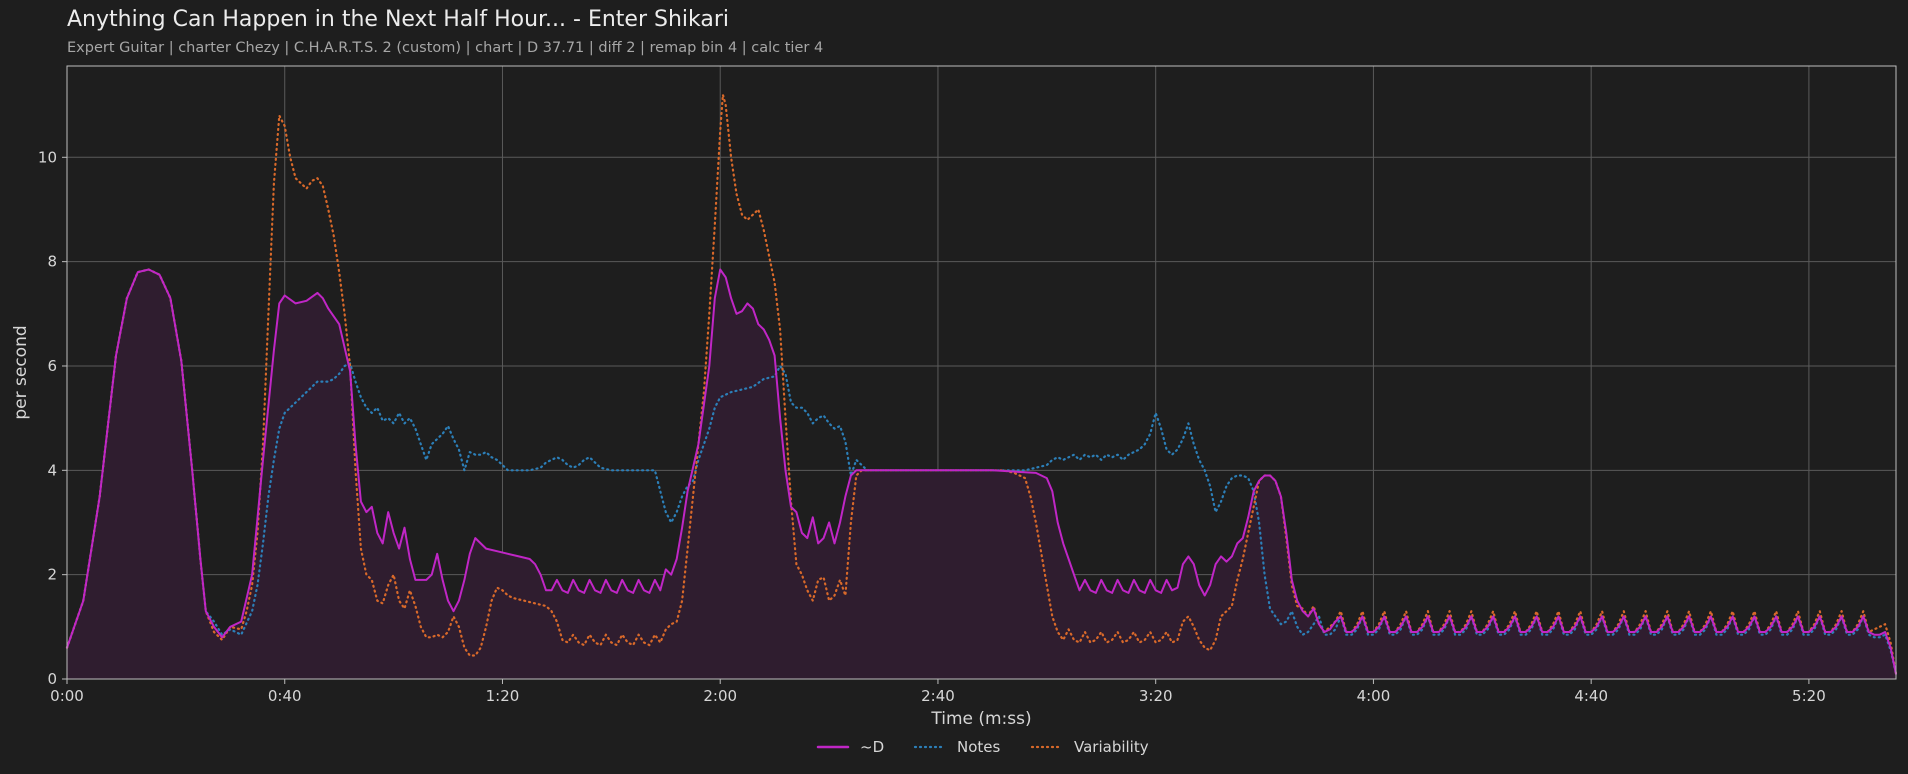  What do you see at coordinates (52, 470) in the screenshot?
I see `y-tick-label: 4` at bounding box center [52, 470].